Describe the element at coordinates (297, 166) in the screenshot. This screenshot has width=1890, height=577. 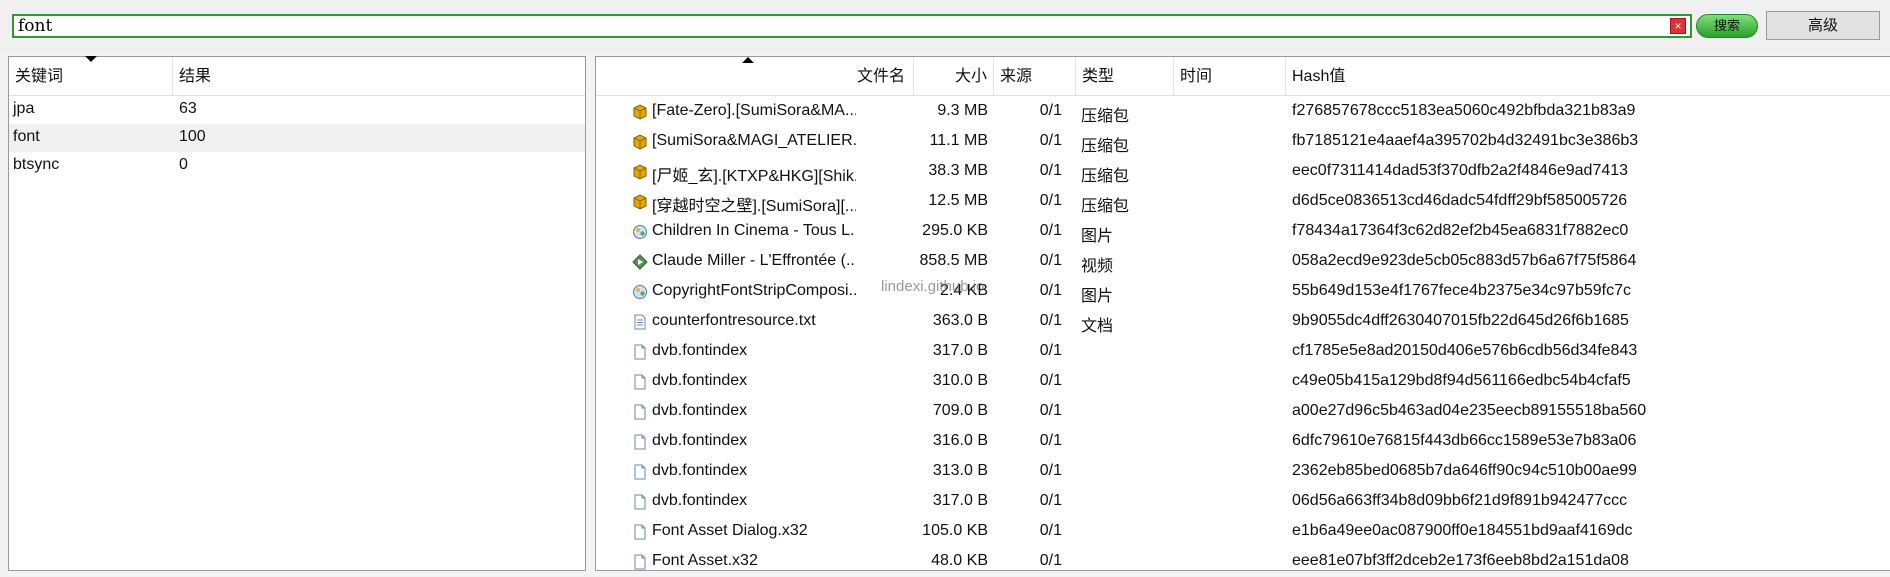
I see `keyword-row: btsync 0` at that location.